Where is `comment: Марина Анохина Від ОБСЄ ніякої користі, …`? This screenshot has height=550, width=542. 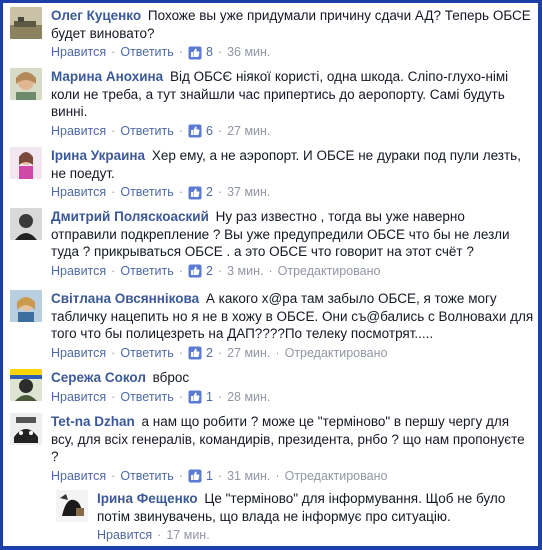 comment: Марина Анохина Від ОБСЄ ніякої користі, … is located at coordinates (272, 104).